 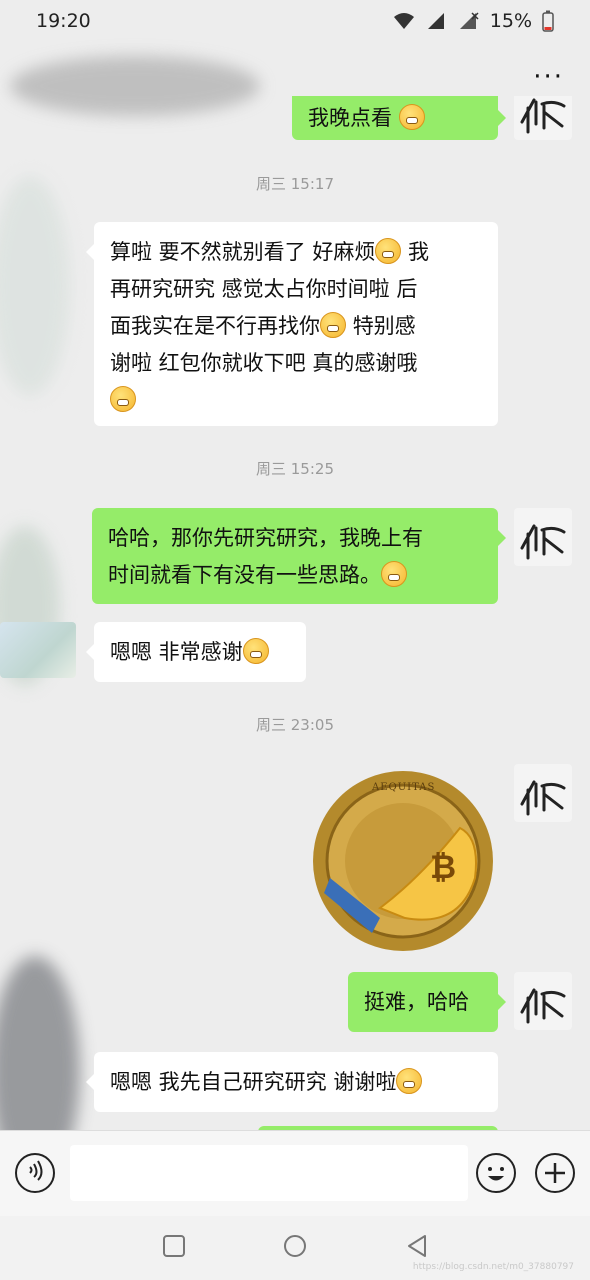 What do you see at coordinates (299, 556) in the screenshot?
I see `message-bubble-out: 哈哈，那你先研究研究，我晚上有 时间就看下有没有一些思路。` at bounding box center [299, 556].